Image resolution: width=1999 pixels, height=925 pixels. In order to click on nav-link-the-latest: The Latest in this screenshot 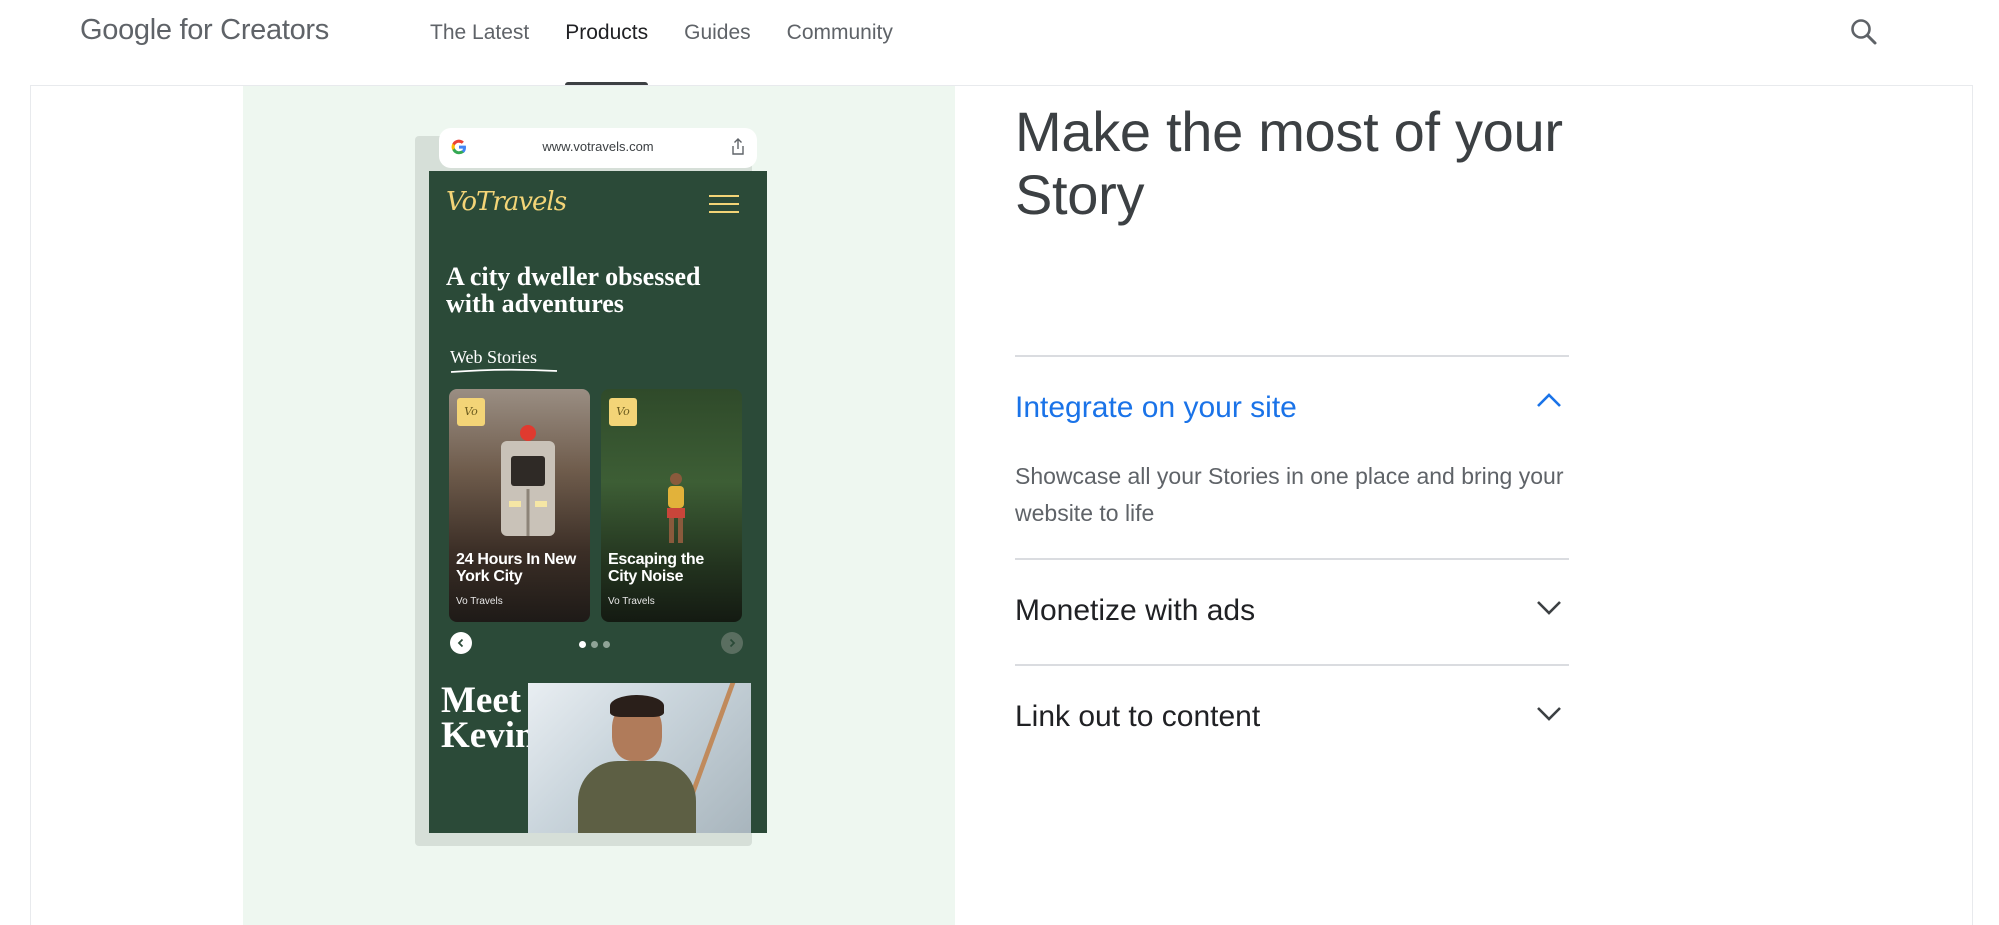, I will do `click(479, 43)`.